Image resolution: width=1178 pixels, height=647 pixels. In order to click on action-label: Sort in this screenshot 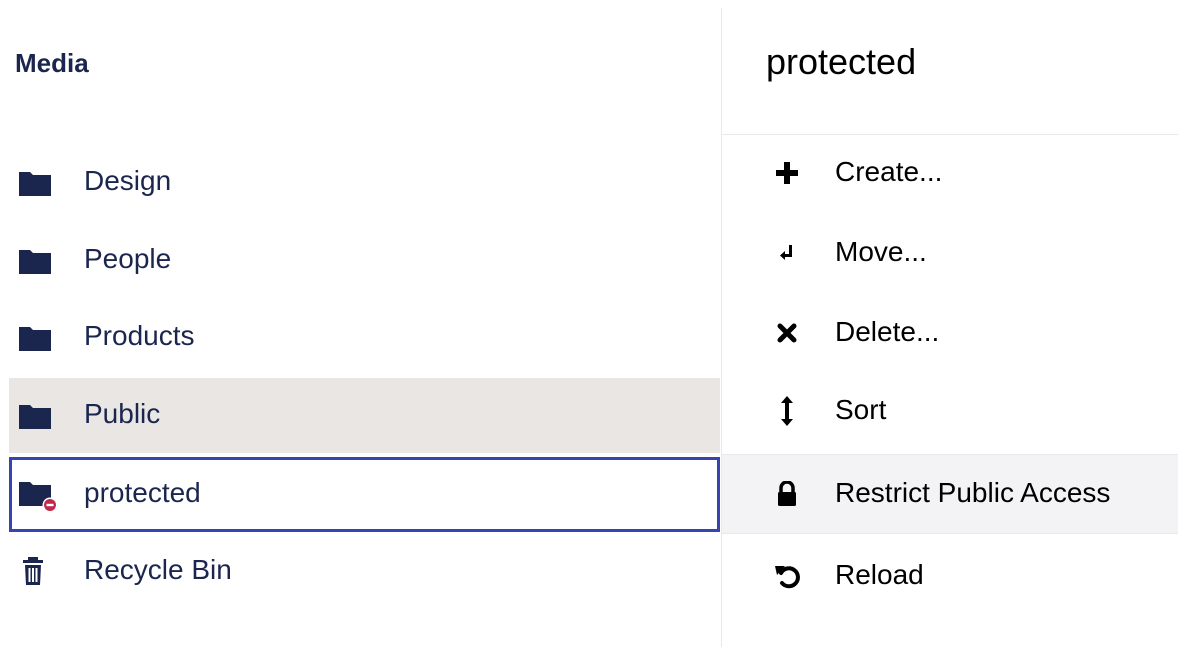, I will do `click(861, 409)`.